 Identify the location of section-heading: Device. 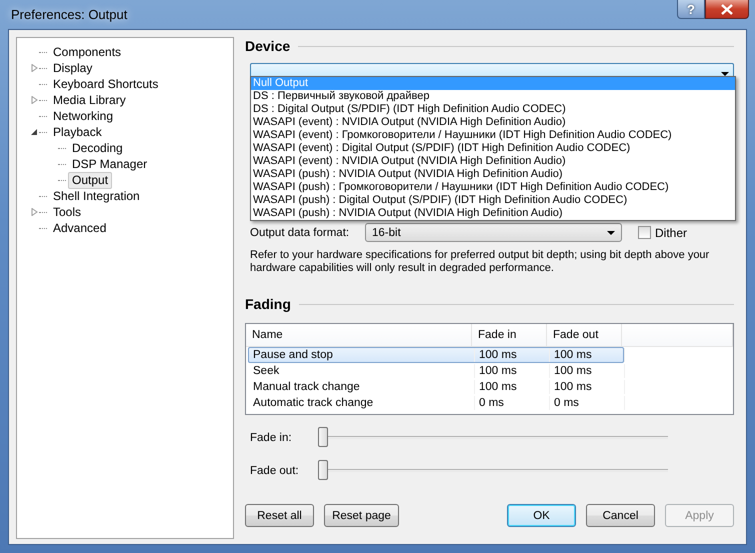
(267, 46).